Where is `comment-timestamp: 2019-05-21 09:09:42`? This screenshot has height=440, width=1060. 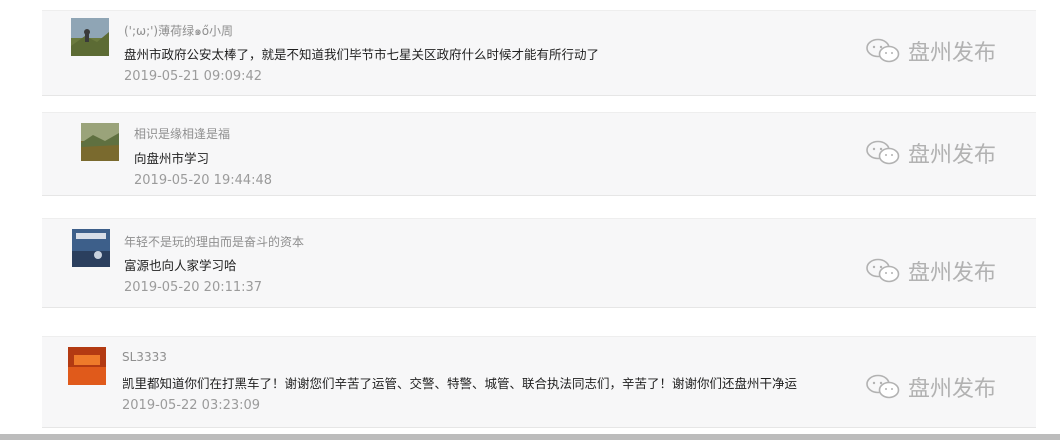
comment-timestamp: 2019-05-21 09:09:42 is located at coordinates (193, 76).